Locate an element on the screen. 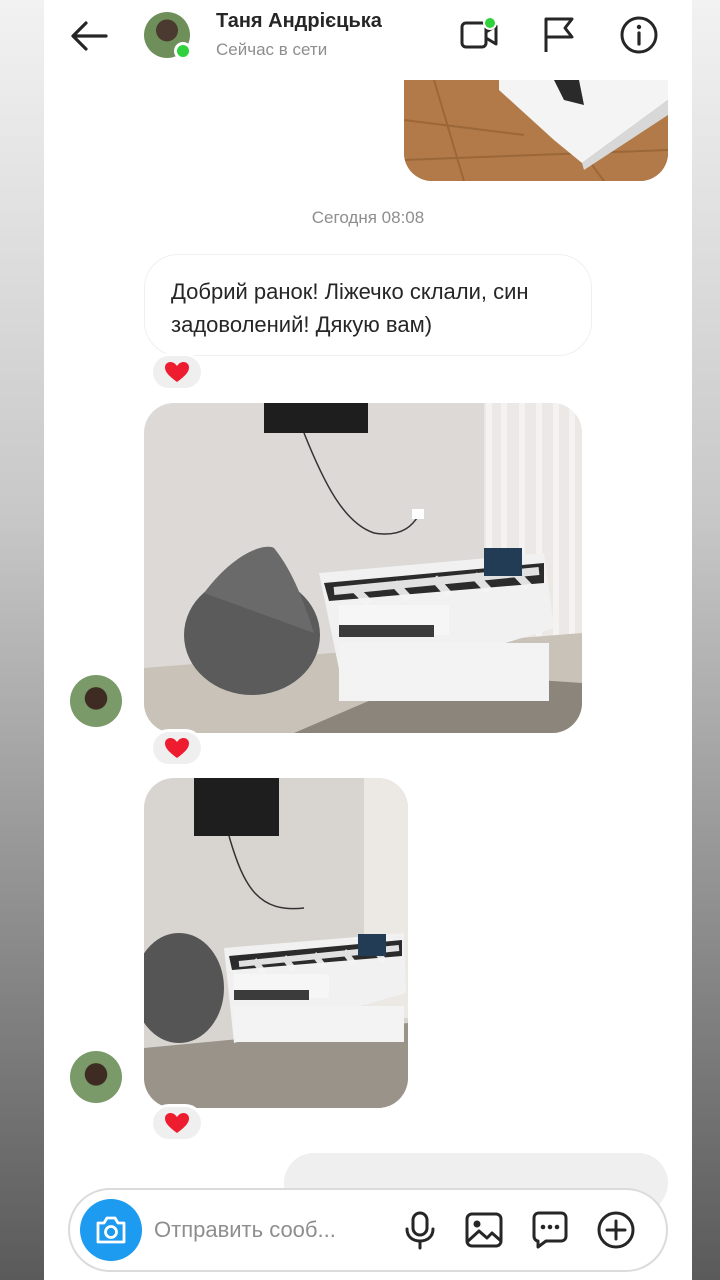  arrow-left-icon is located at coordinates (90, 36).